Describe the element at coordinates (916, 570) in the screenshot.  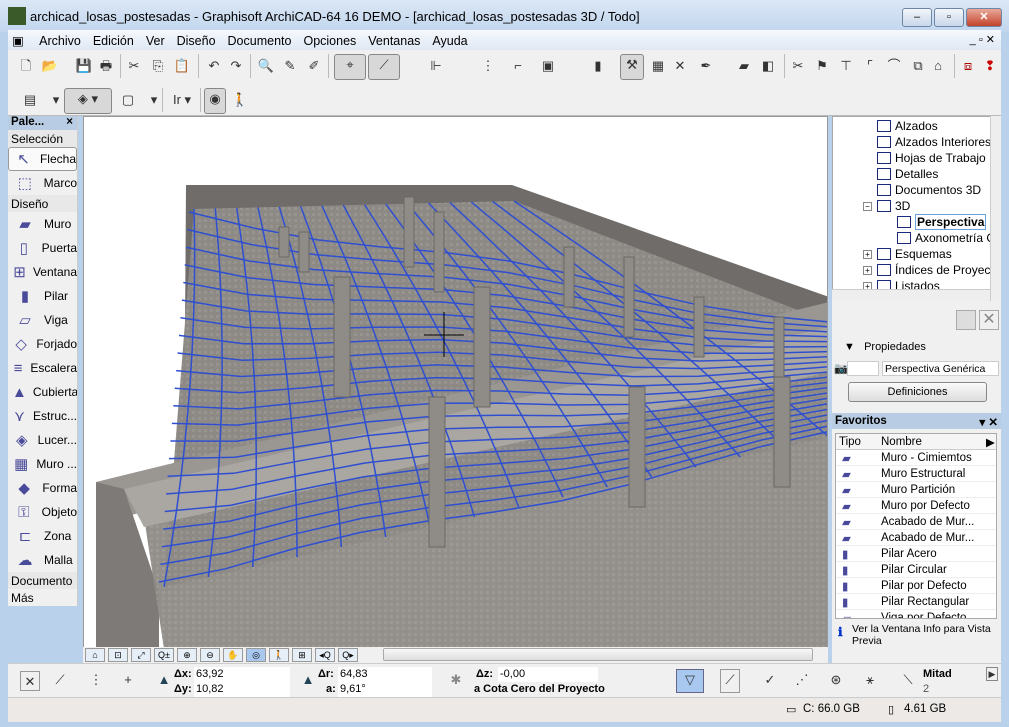
I see `favorite-item: ▮ Pilar Circular` at that location.